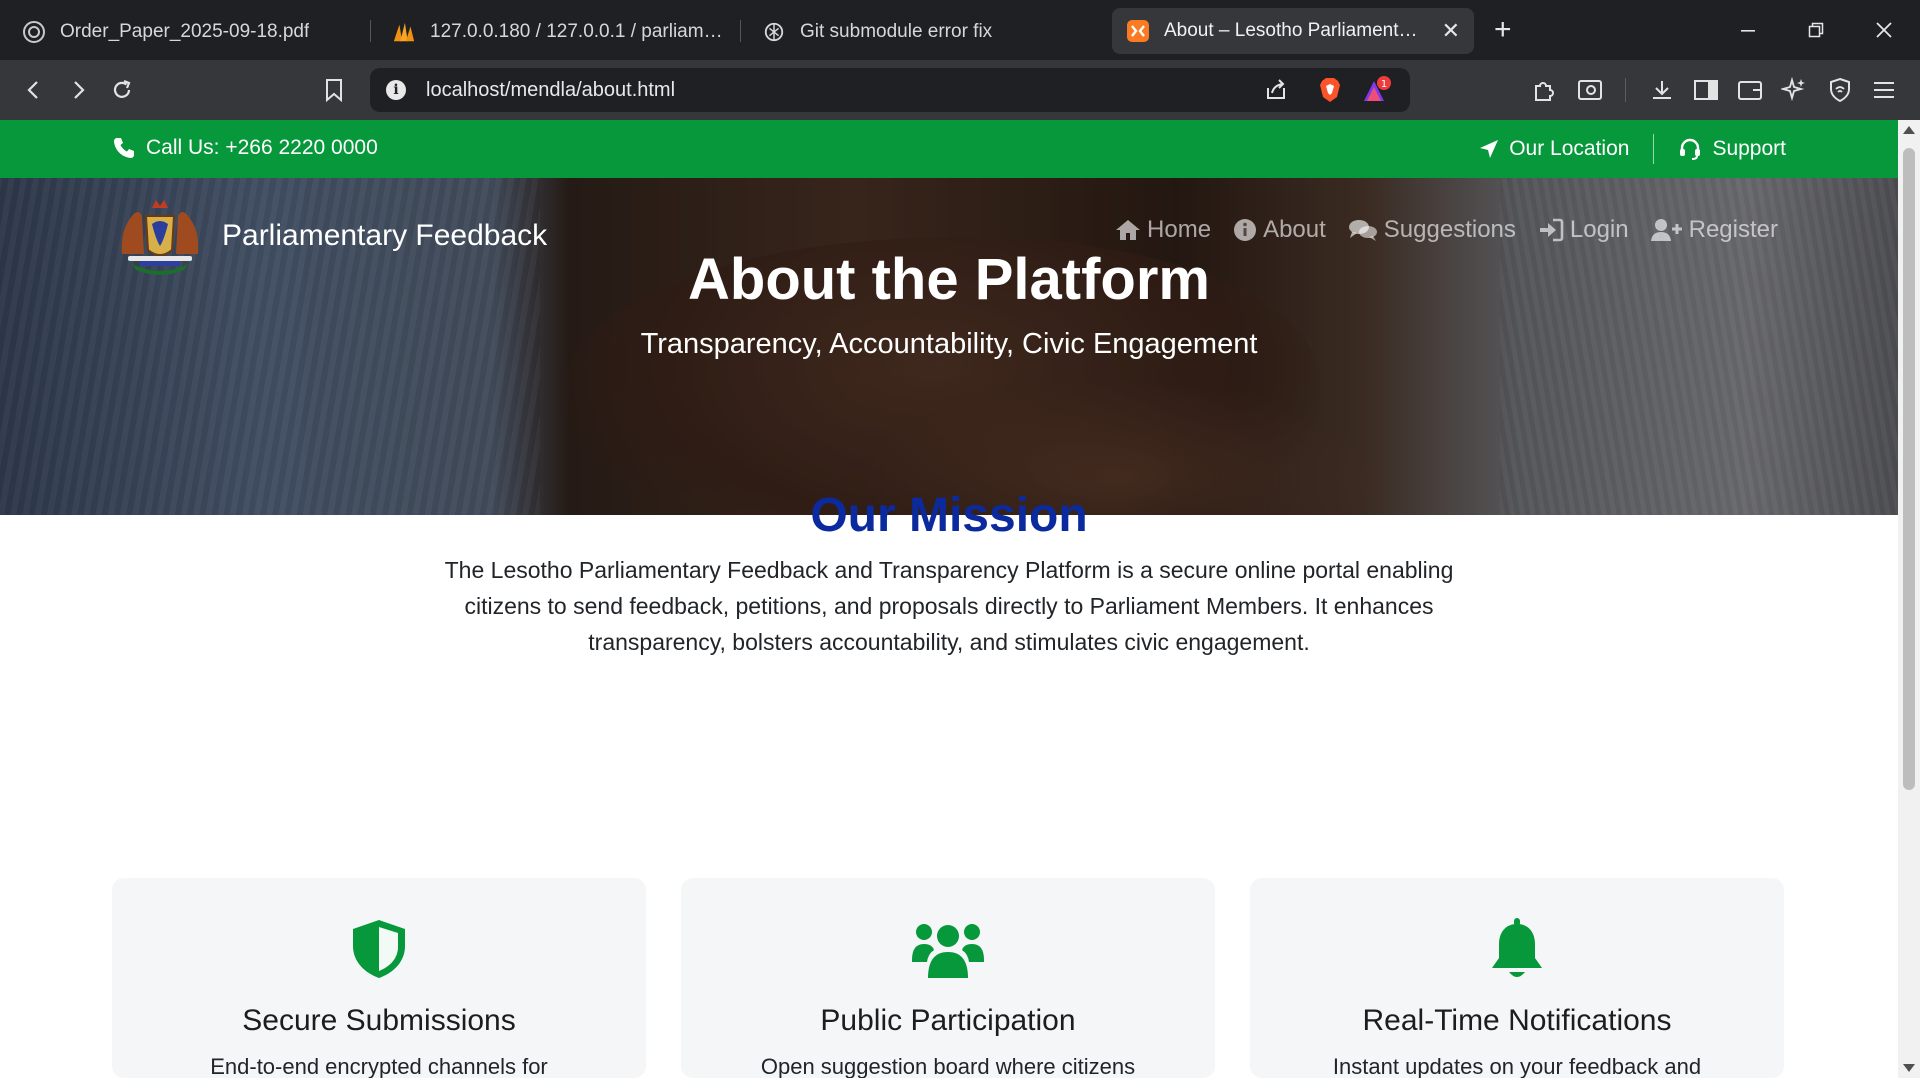 The image size is (1920, 1078). Describe the element at coordinates (1599, 229) in the screenshot. I see `nav-login-label: Login` at that location.